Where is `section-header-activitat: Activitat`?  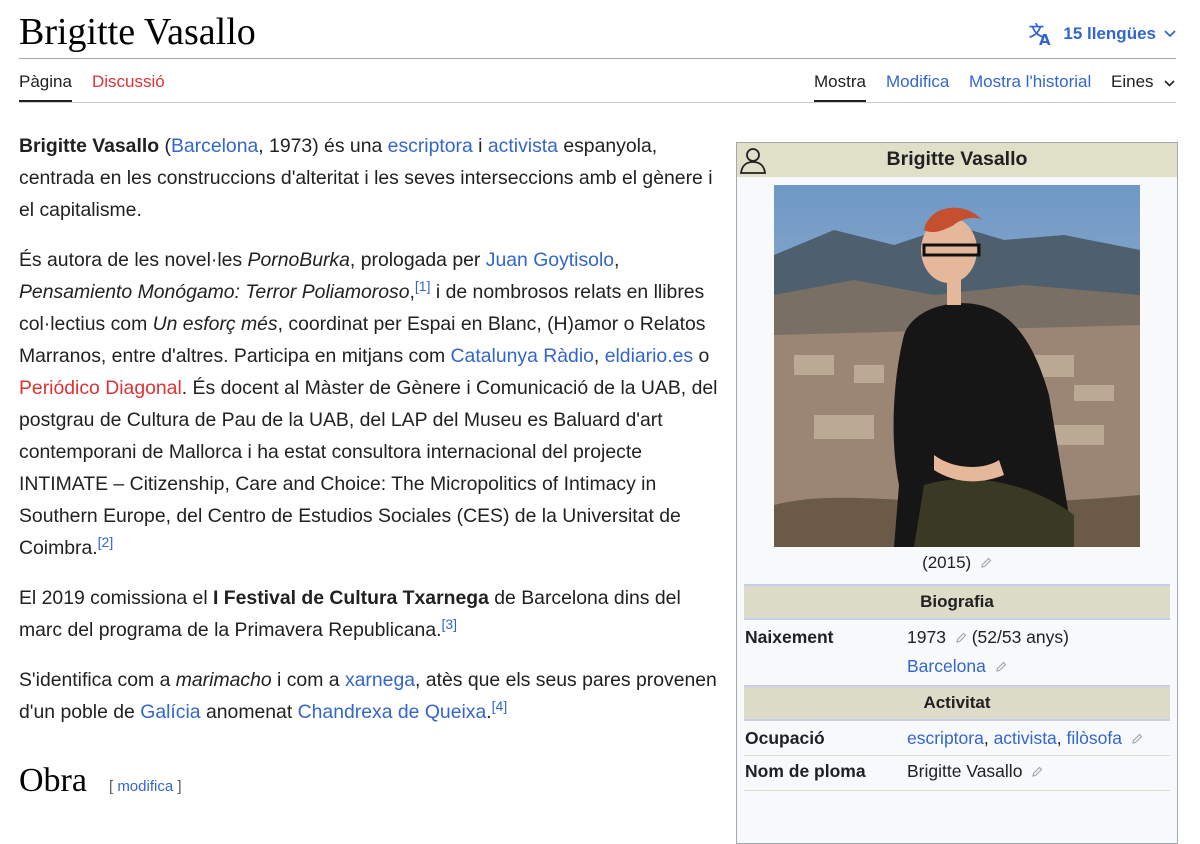
section-header-activitat: Activitat is located at coordinates (957, 703).